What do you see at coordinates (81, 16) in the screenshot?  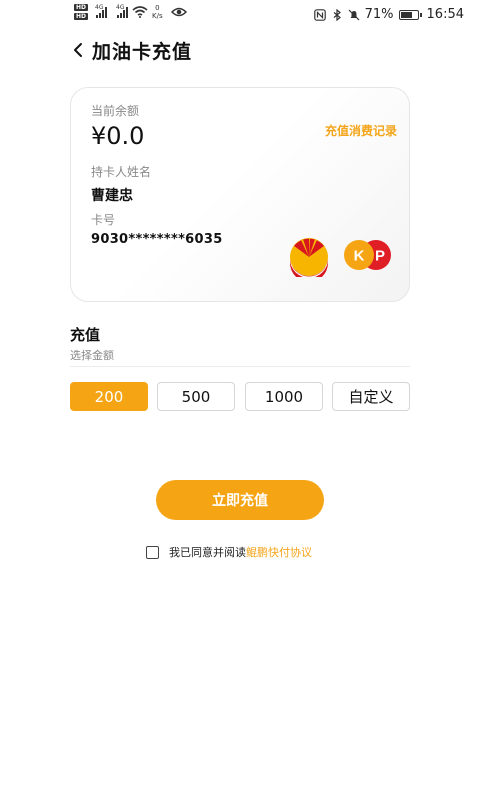 I see `hd-badge-2: HD` at bounding box center [81, 16].